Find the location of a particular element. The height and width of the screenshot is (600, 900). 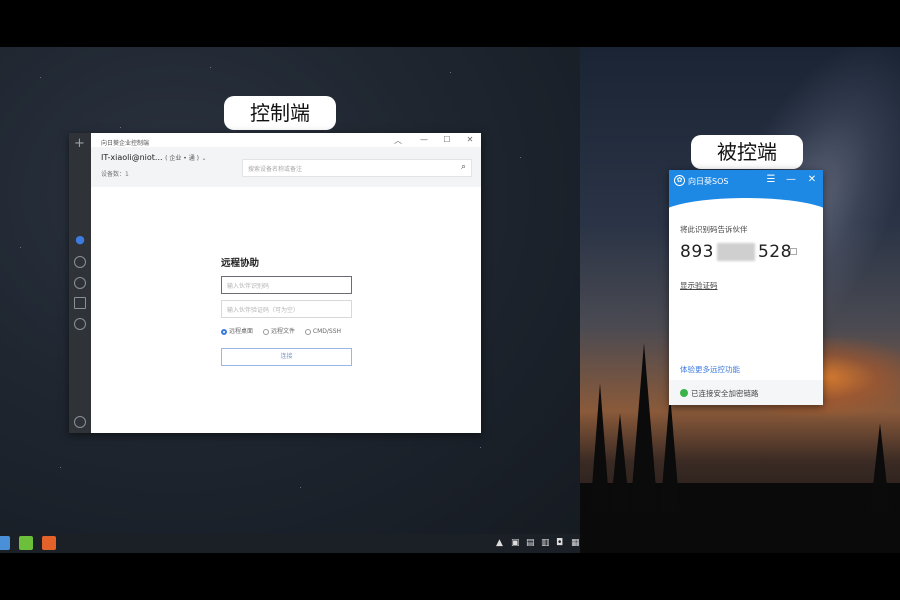

controlled-label: 被控端 is located at coordinates (747, 152).